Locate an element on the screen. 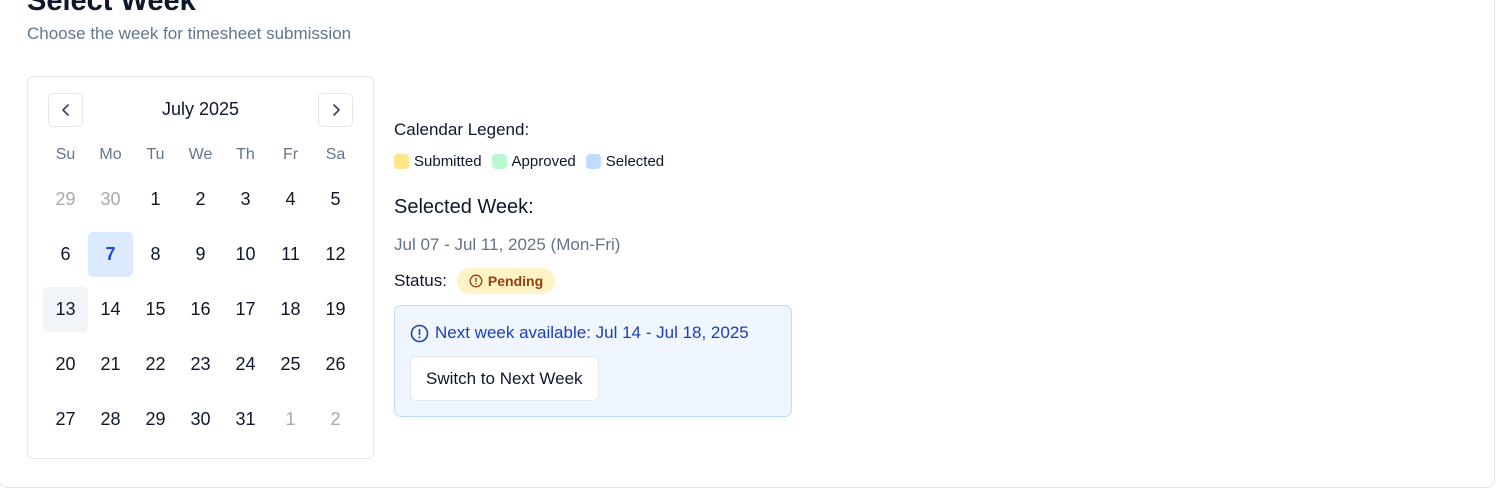 The image size is (1506, 490). status-value: Pending is located at coordinates (515, 281).